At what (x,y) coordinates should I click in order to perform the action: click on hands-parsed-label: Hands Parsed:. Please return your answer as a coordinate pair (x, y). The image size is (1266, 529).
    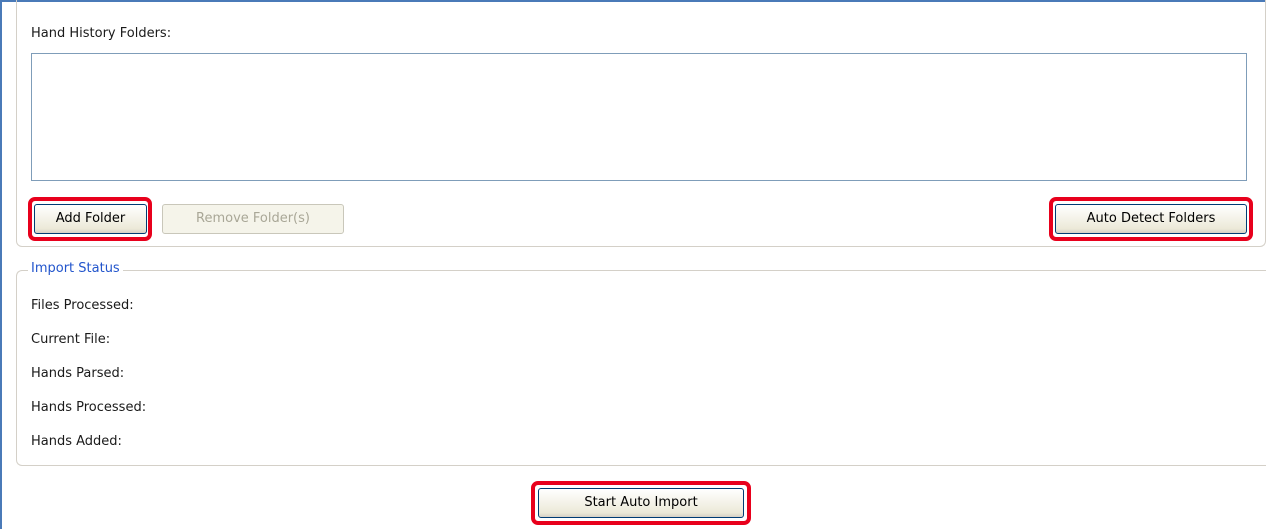
    Looking at the image, I should click on (78, 373).